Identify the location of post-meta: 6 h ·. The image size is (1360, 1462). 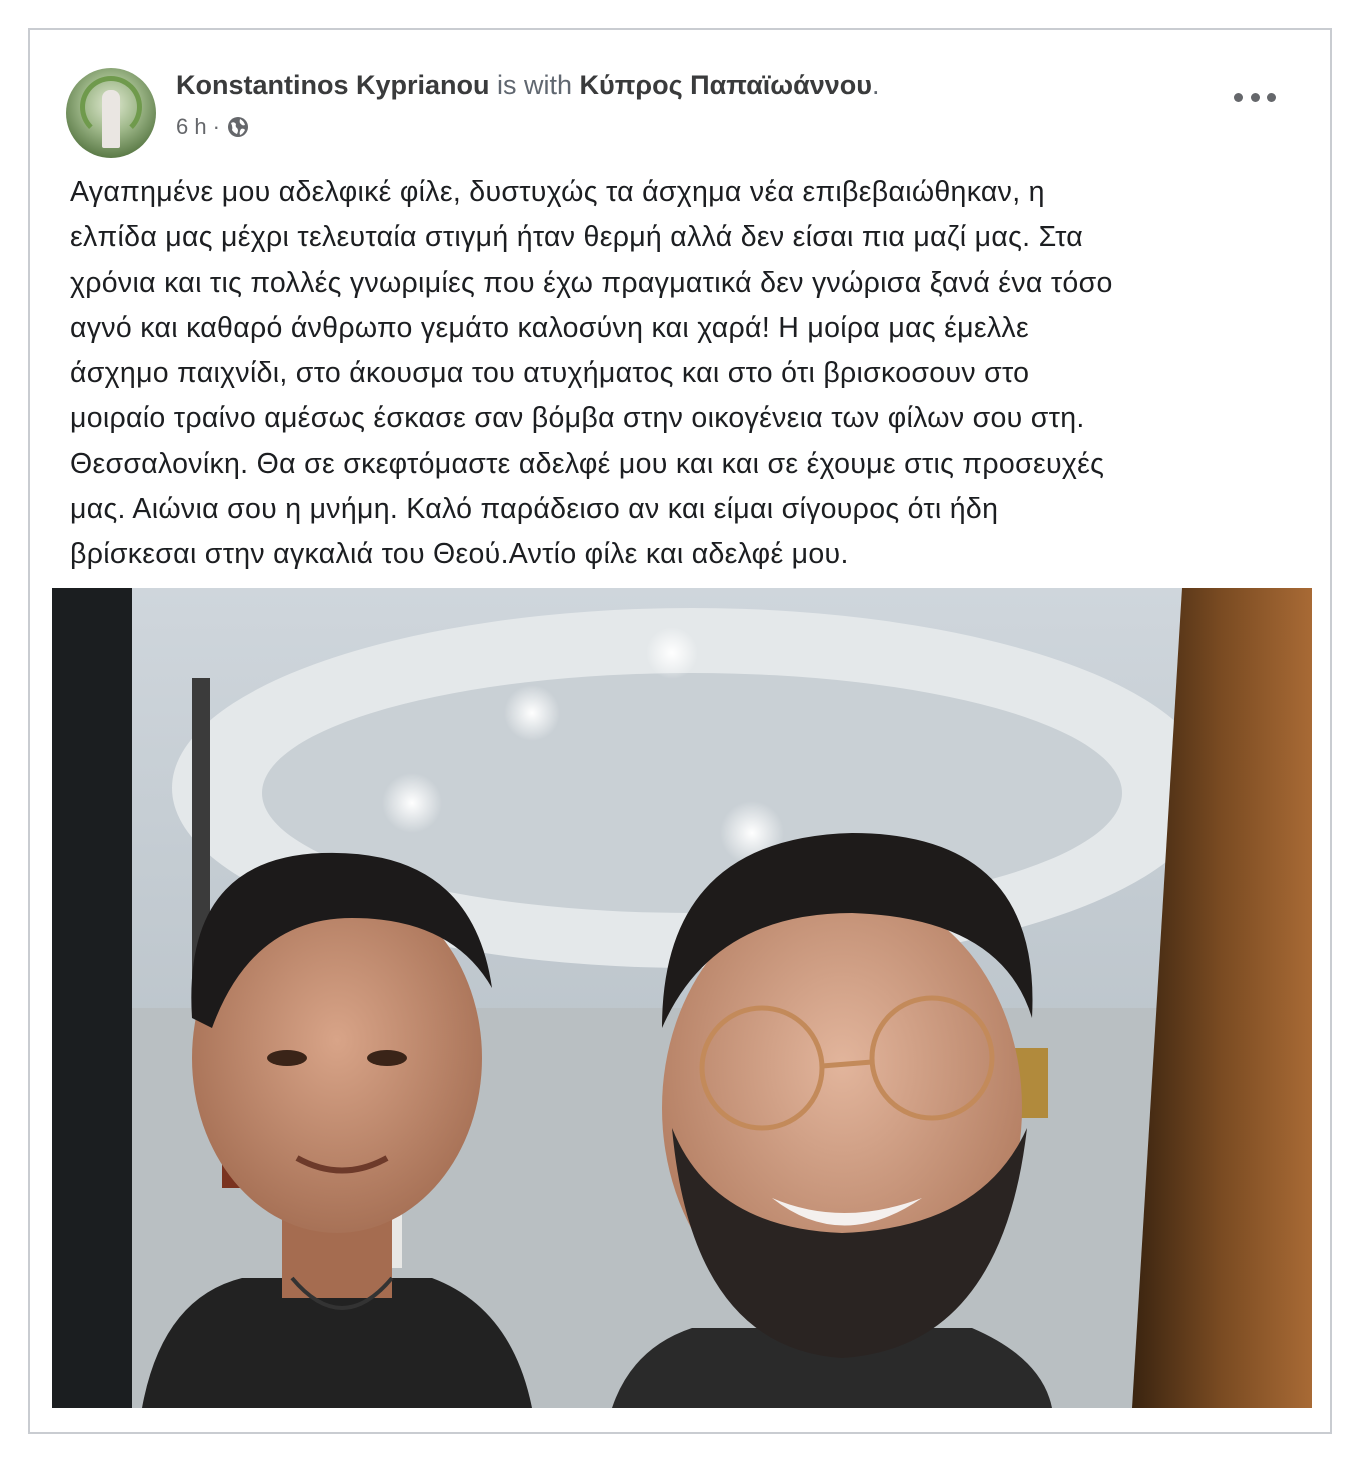
(213, 127).